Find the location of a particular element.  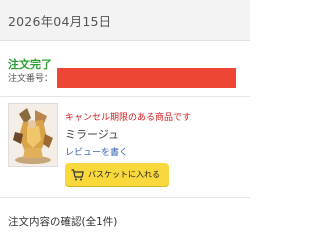

add-to-basket-button: バスケットに入れる is located at coordinates (117, 175).